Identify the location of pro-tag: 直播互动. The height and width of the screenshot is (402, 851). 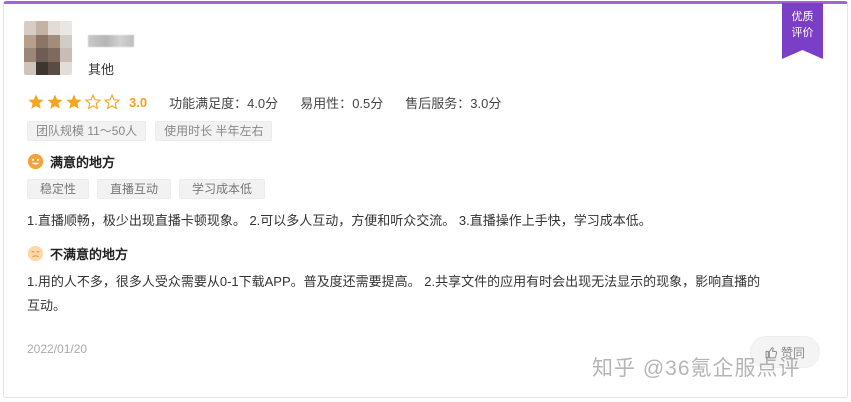
(134, 189).